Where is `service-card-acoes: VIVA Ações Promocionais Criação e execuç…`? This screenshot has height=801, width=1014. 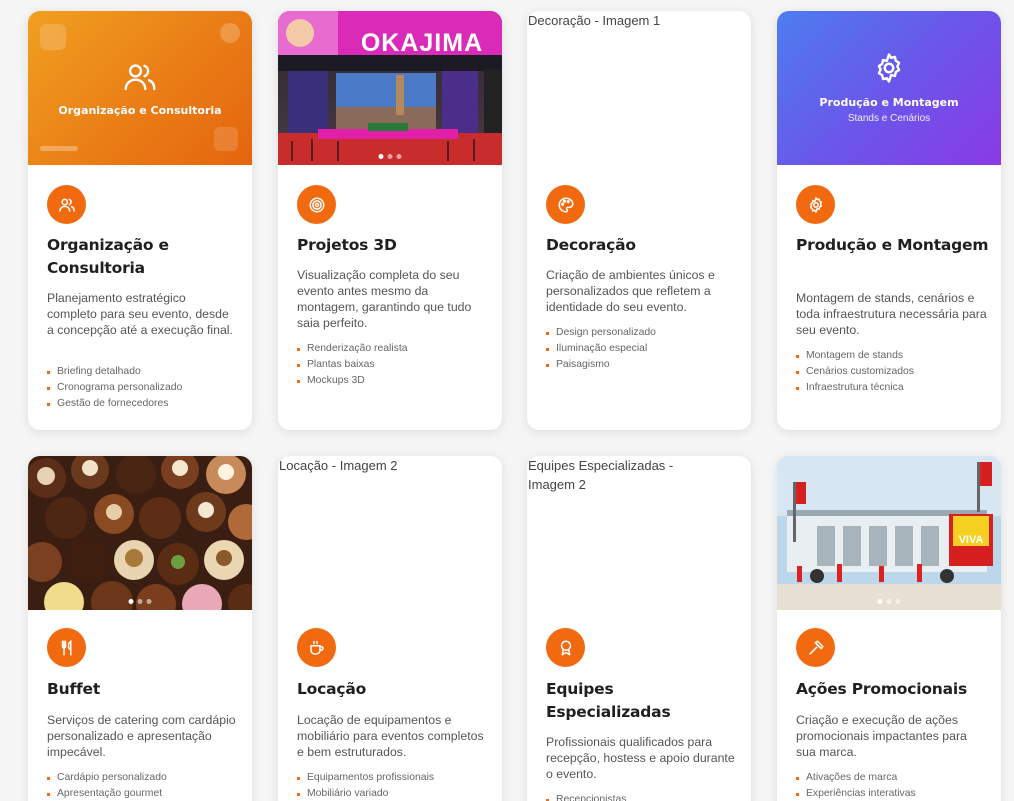 service-card-acoes: VIVA Ações Promocionais Criação e execuç… is located at coordinates (889, 628).